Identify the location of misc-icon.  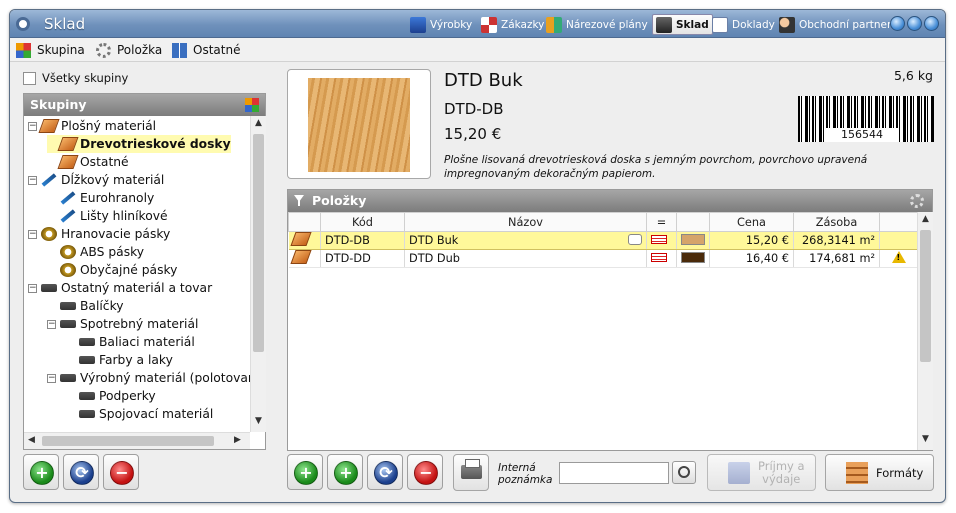
(87, 360).